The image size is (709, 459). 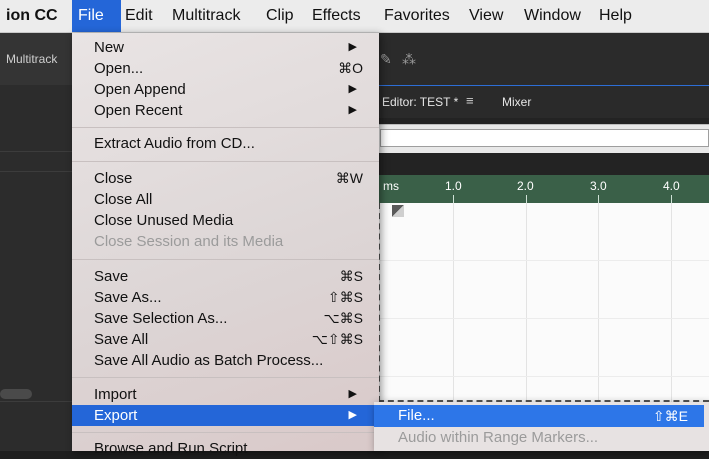 What do you see at coordinates (398, 211) in the screenshot?
I see `fade-handle-icon` at bounding box center [398, 211].